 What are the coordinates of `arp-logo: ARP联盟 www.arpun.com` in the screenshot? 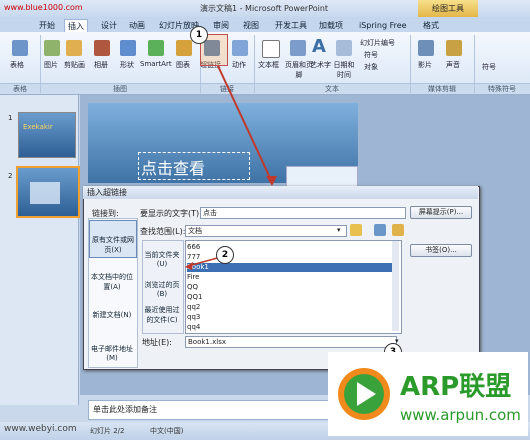 It's located at (428, 394).